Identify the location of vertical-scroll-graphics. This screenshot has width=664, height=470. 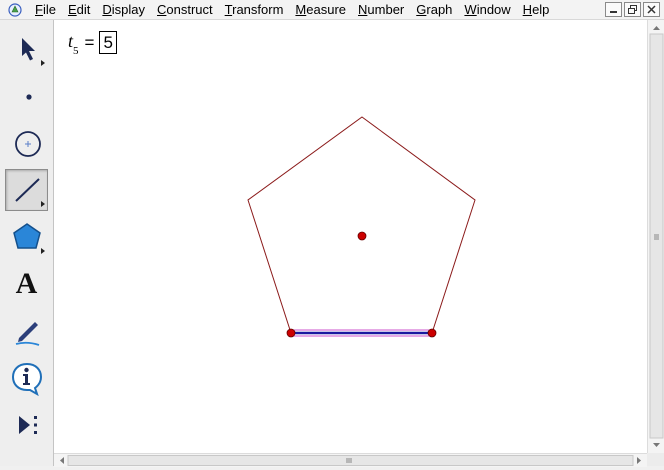
(656, 236).